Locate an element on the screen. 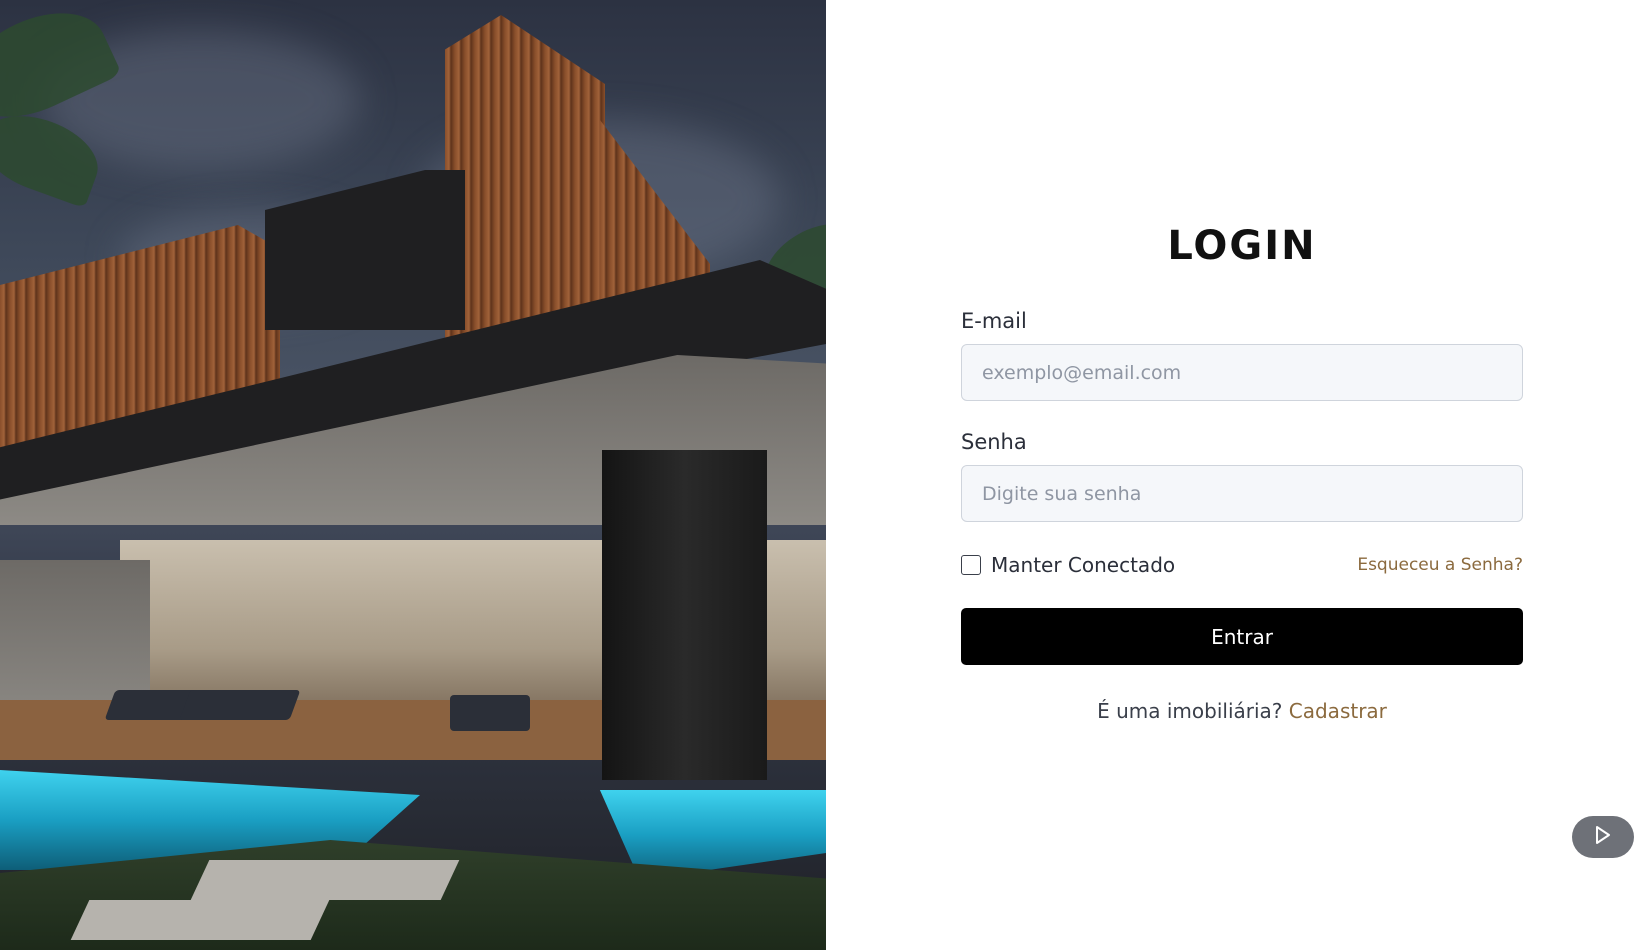 This screenshot has height=950, width=1647. lounge-chair is located at coordinates (240, 705).